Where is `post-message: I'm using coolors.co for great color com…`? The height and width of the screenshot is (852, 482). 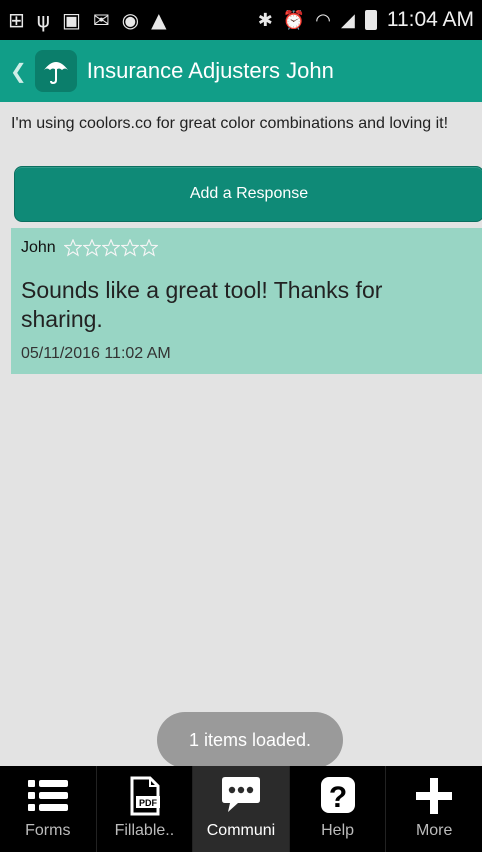 post-message: I'm using coolors.co for great color com… is located at coordinates (230, 123).